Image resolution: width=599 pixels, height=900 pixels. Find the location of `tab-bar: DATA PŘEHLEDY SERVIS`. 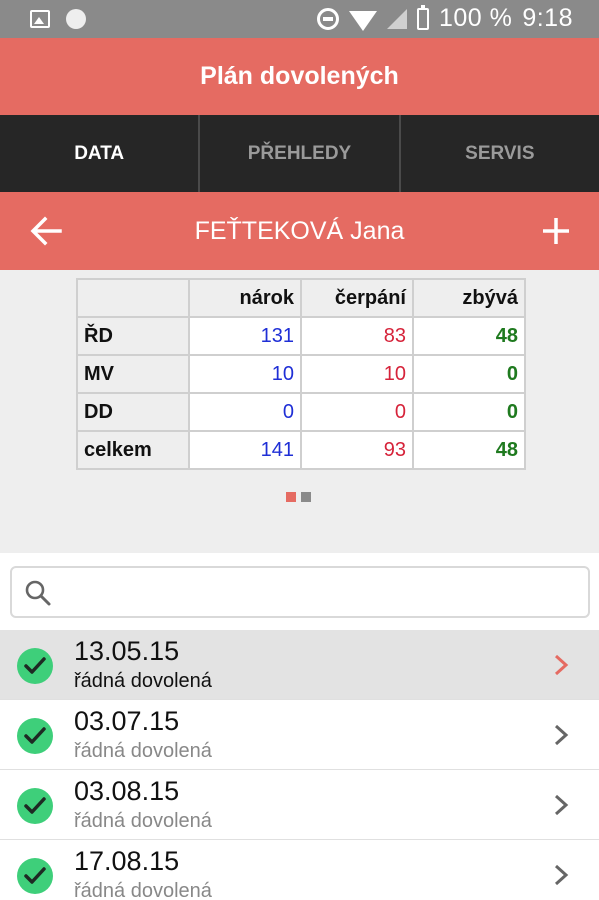

tab-bar: DATA PŘEHLEDY SERVIS is located at coordinates (299, 153).